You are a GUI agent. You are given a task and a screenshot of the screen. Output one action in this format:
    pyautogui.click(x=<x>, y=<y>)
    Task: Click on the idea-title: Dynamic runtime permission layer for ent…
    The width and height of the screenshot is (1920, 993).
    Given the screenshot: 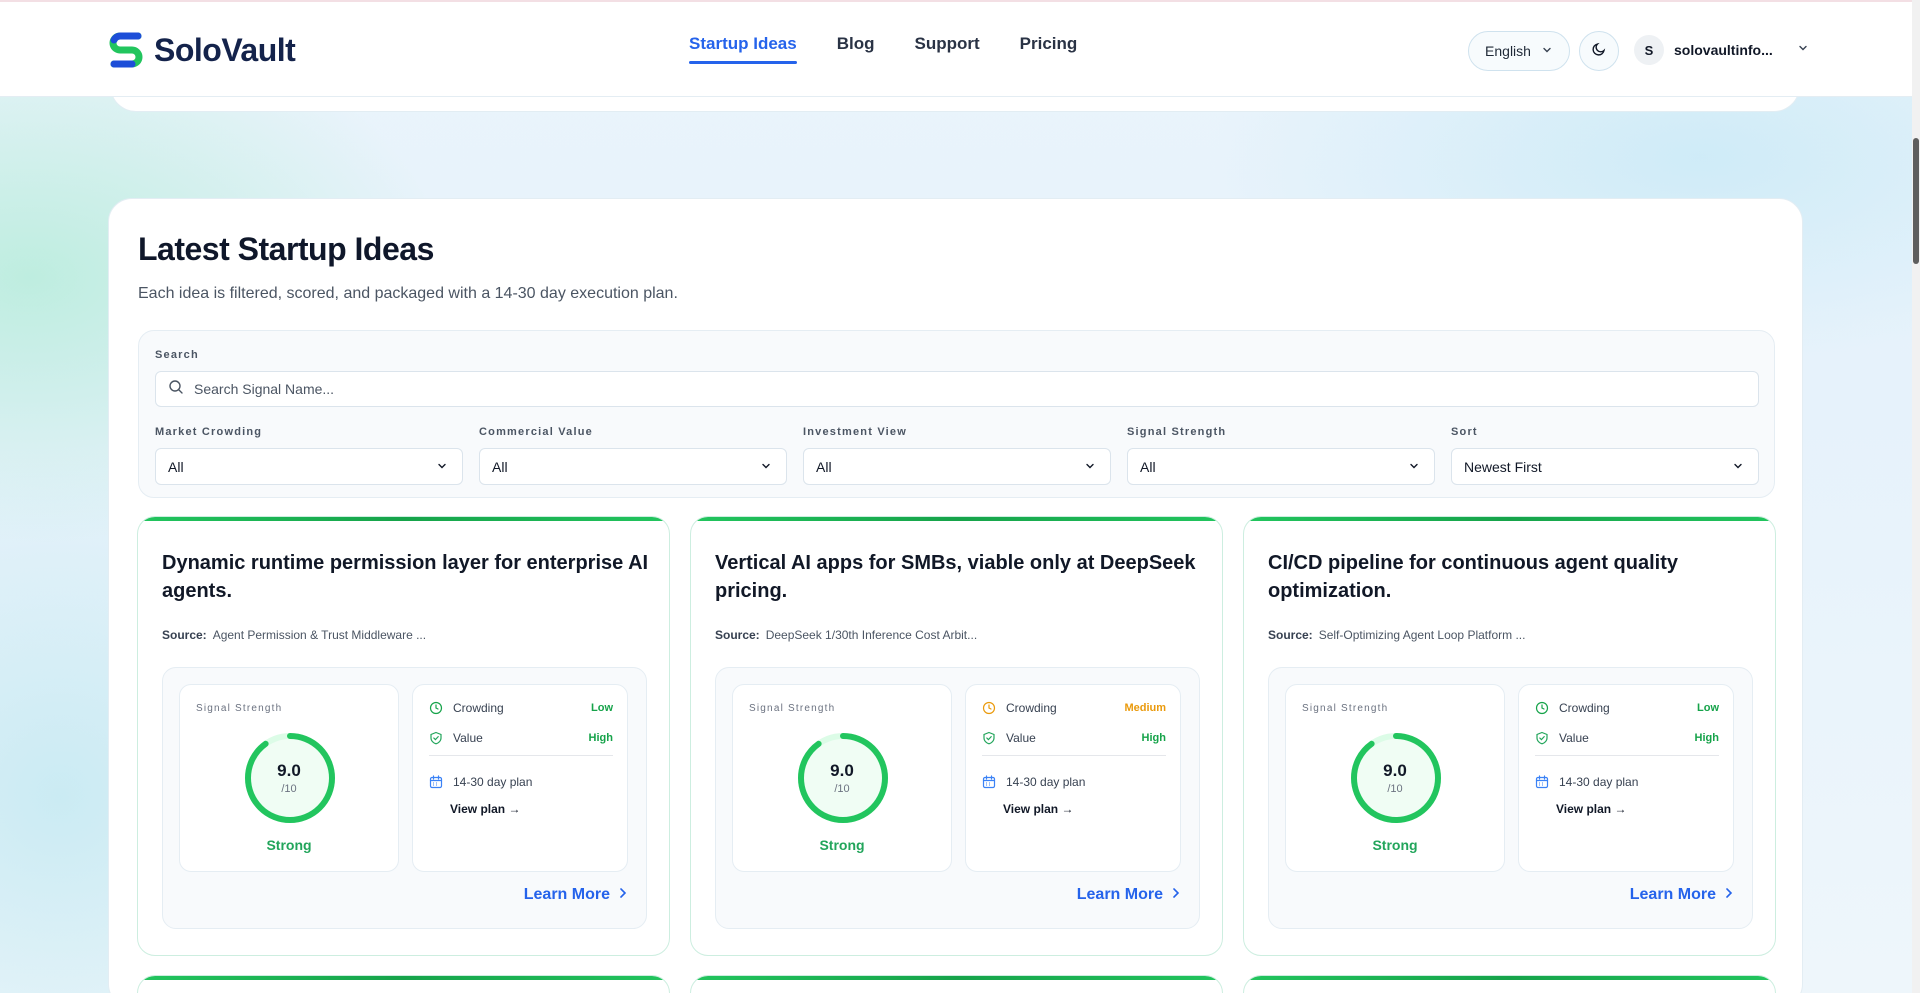 What is the action you would take?
    pyautogui.click(x=407, y=577)
    